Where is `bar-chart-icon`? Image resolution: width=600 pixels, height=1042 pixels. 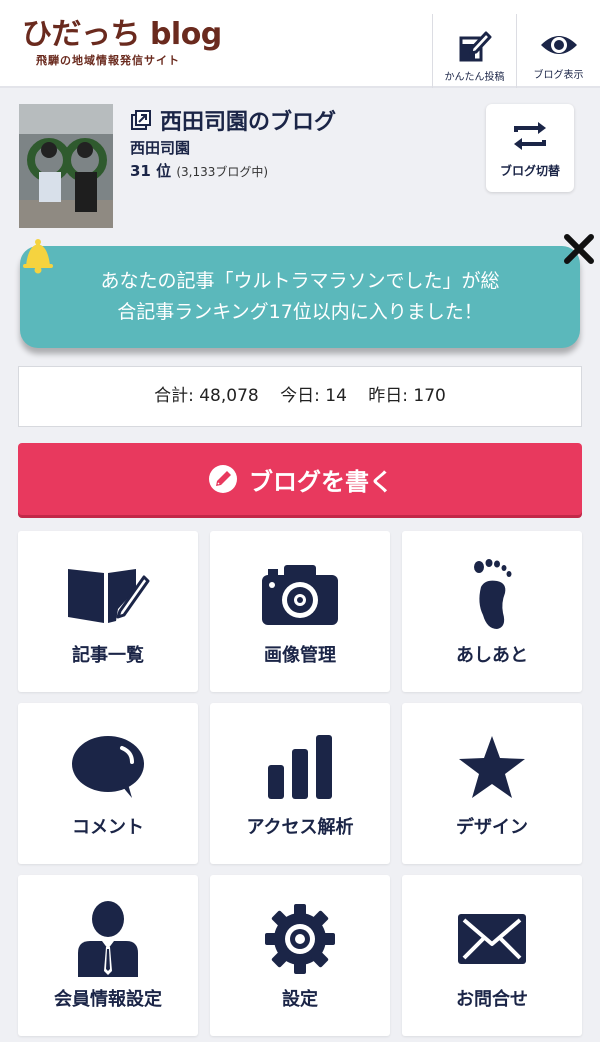
bar-chart-icon is located at coordinates (300, 767).